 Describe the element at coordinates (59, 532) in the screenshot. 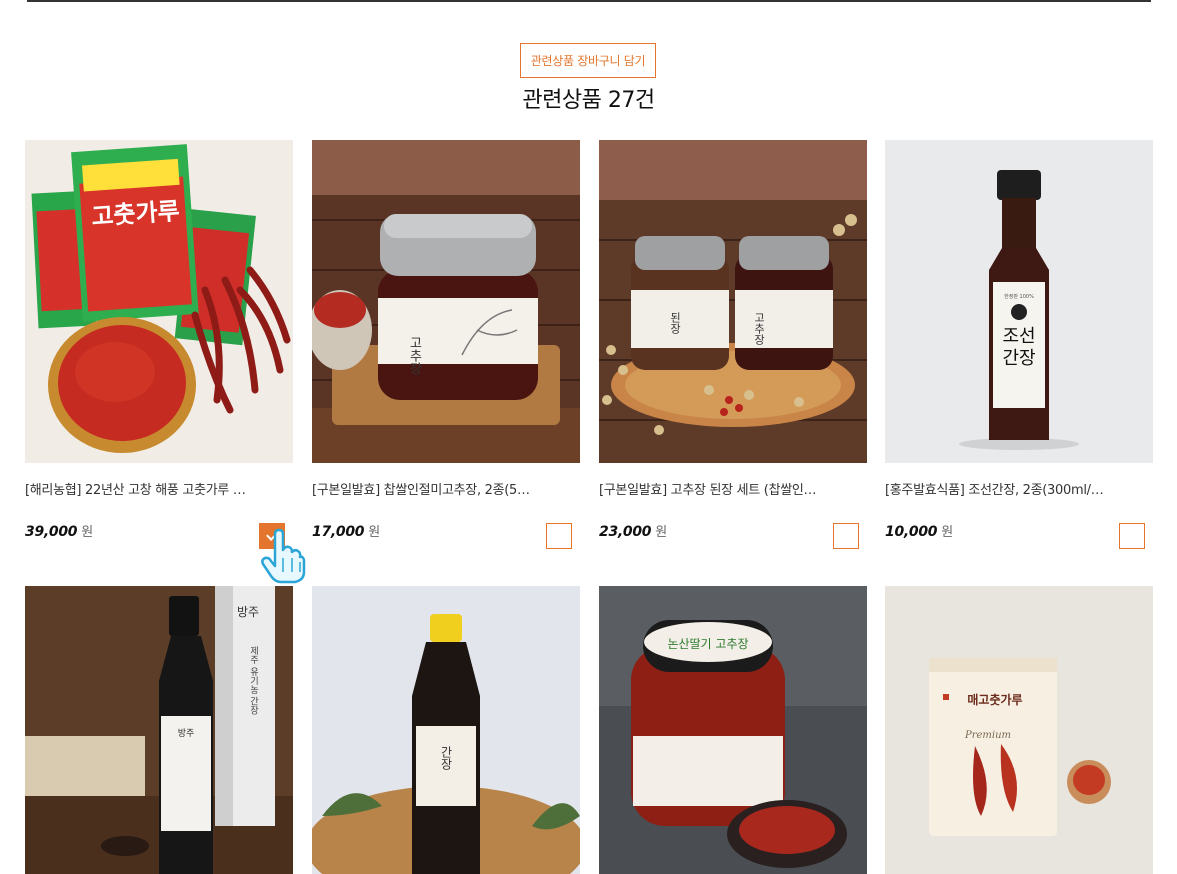

I see `product-price: 39,000 원` at that location.